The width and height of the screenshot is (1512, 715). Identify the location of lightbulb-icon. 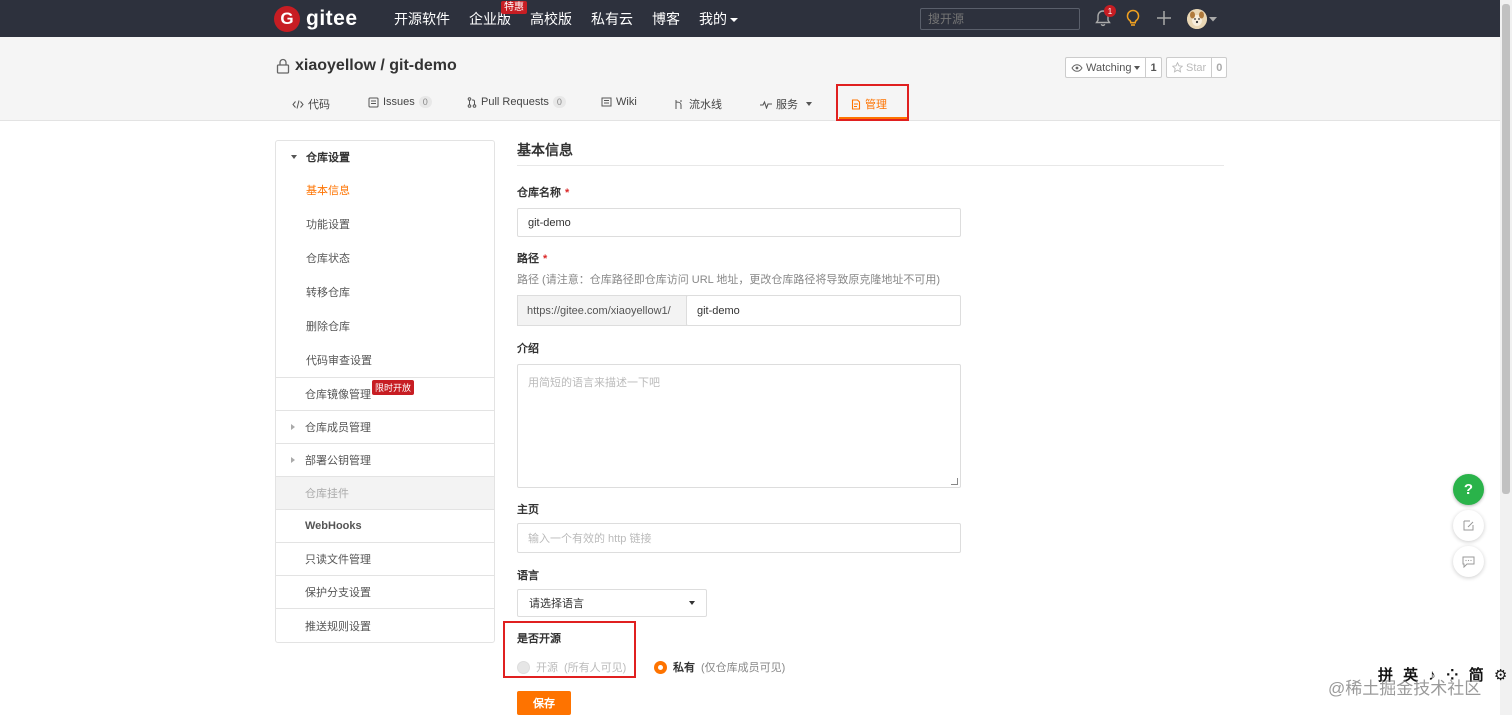
(1133, 18).